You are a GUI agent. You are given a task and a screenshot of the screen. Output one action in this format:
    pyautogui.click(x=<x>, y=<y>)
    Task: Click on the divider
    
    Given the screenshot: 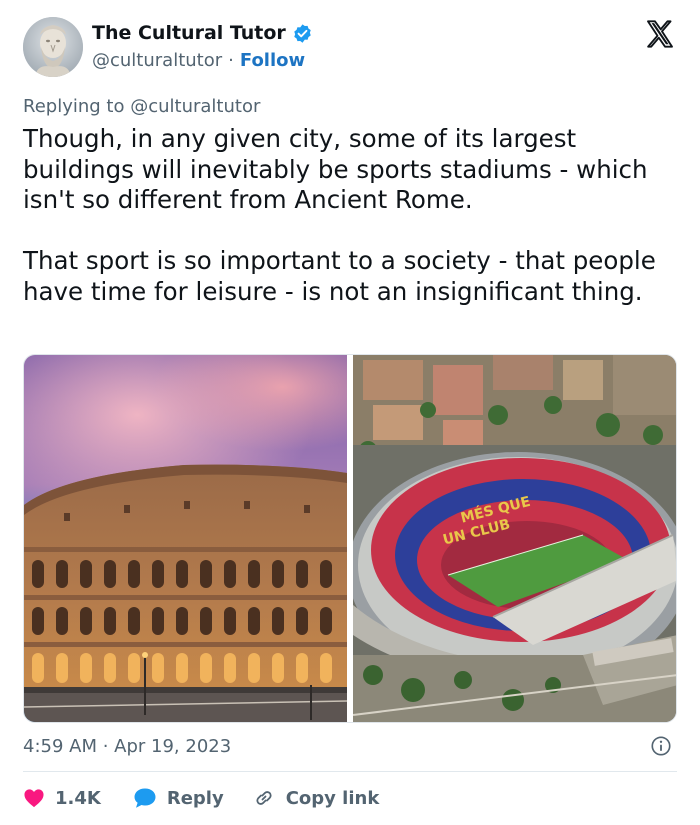 What is the action you would take?
    pyautogui.click(x=350, y=771)
    